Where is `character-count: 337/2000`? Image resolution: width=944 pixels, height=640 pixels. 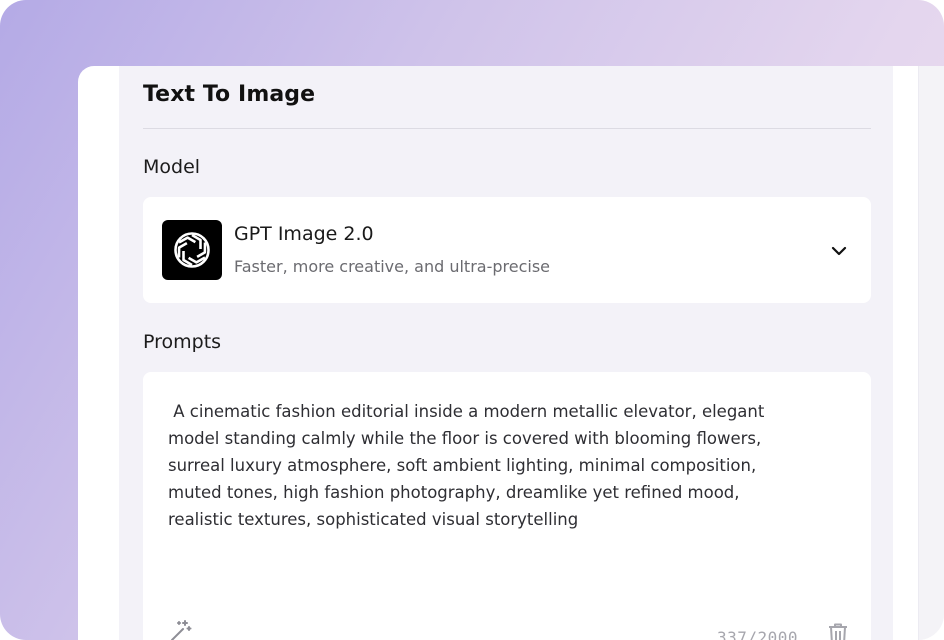 character-count: 337/2000 is located at coordinates (758, 634).